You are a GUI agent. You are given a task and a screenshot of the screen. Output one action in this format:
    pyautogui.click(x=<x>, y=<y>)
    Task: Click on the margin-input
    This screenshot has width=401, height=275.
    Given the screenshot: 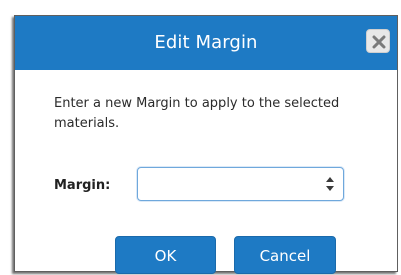 What is the action you would take?
    pyautogui.click(x=240, y=184)
    